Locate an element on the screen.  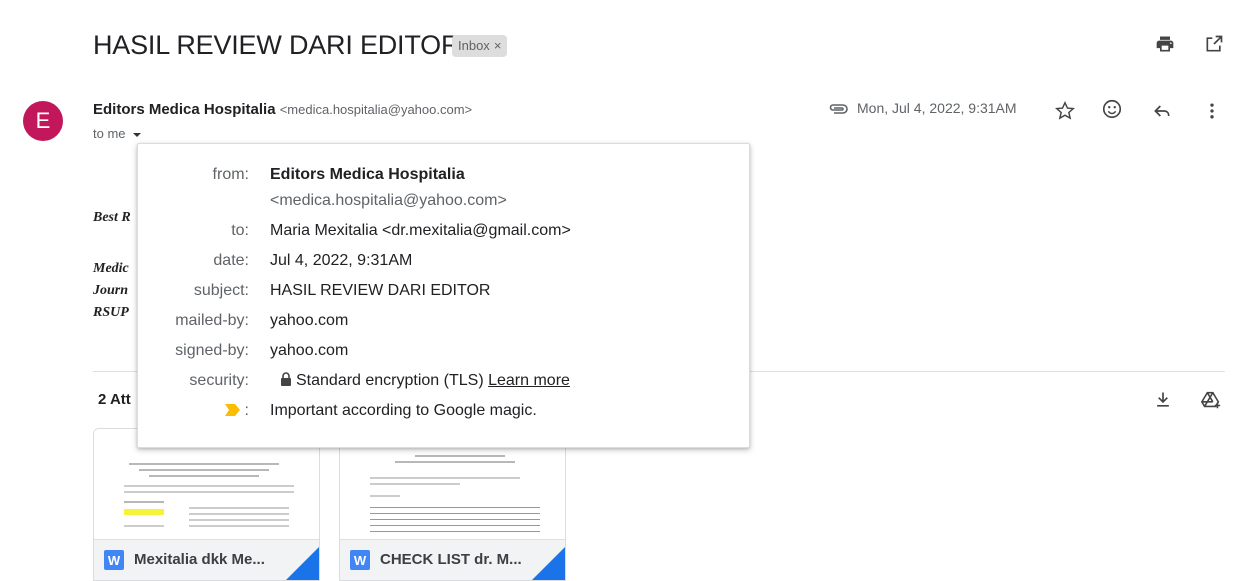
sender-email: <medica.hospitalia@yahoo.com> is located at coordinates (376, 109).